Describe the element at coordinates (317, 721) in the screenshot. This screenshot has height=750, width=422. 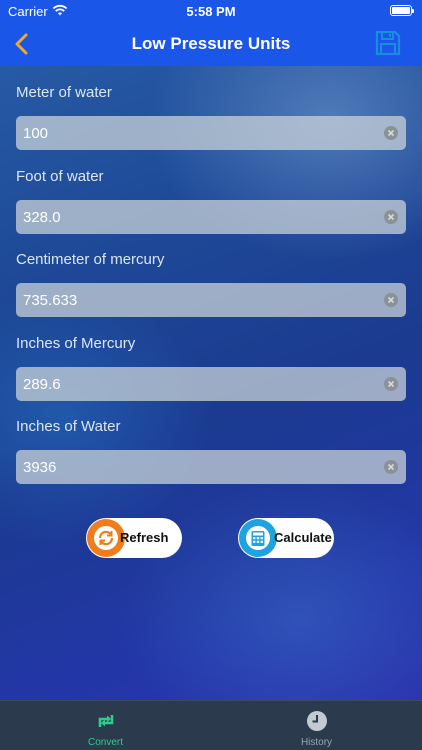
I see `clock-icon` at that location.